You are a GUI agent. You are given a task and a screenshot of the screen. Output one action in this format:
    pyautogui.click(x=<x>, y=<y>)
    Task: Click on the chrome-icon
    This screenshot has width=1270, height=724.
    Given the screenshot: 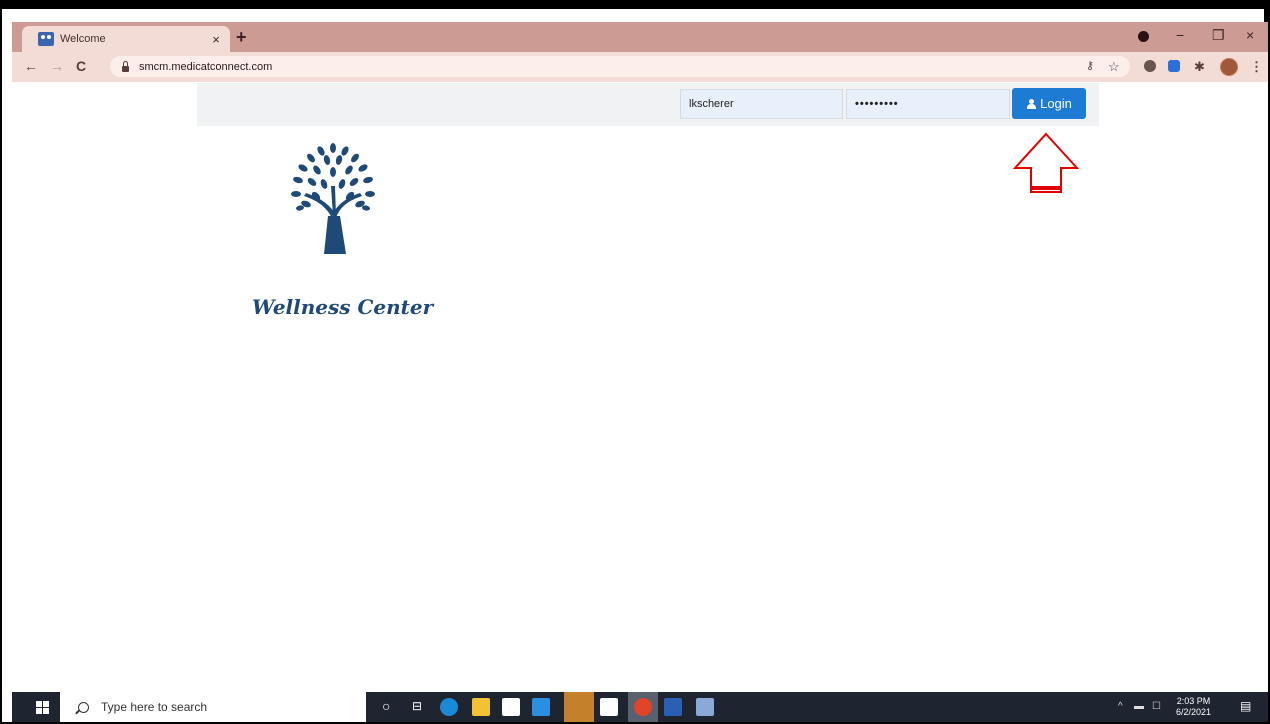 What is the action you would take?
    pyautogui.click(x=643, y=707)
    